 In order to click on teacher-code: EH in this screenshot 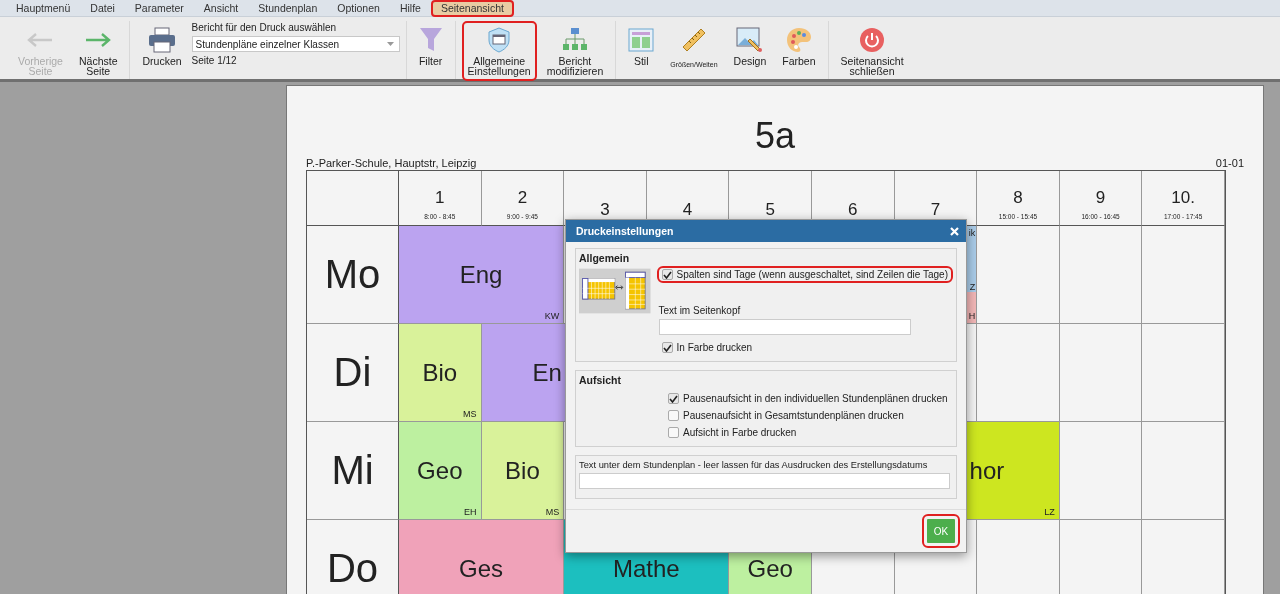, I will do `click(470, 512)`.